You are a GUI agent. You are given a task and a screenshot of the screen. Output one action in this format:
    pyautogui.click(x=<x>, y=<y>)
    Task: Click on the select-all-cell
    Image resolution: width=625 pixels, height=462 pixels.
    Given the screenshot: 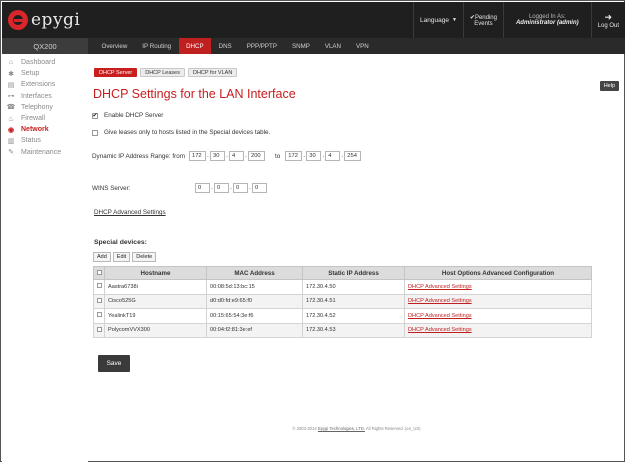 What is the action you would take?
    pyautogui.click(x=99, y=273)
    